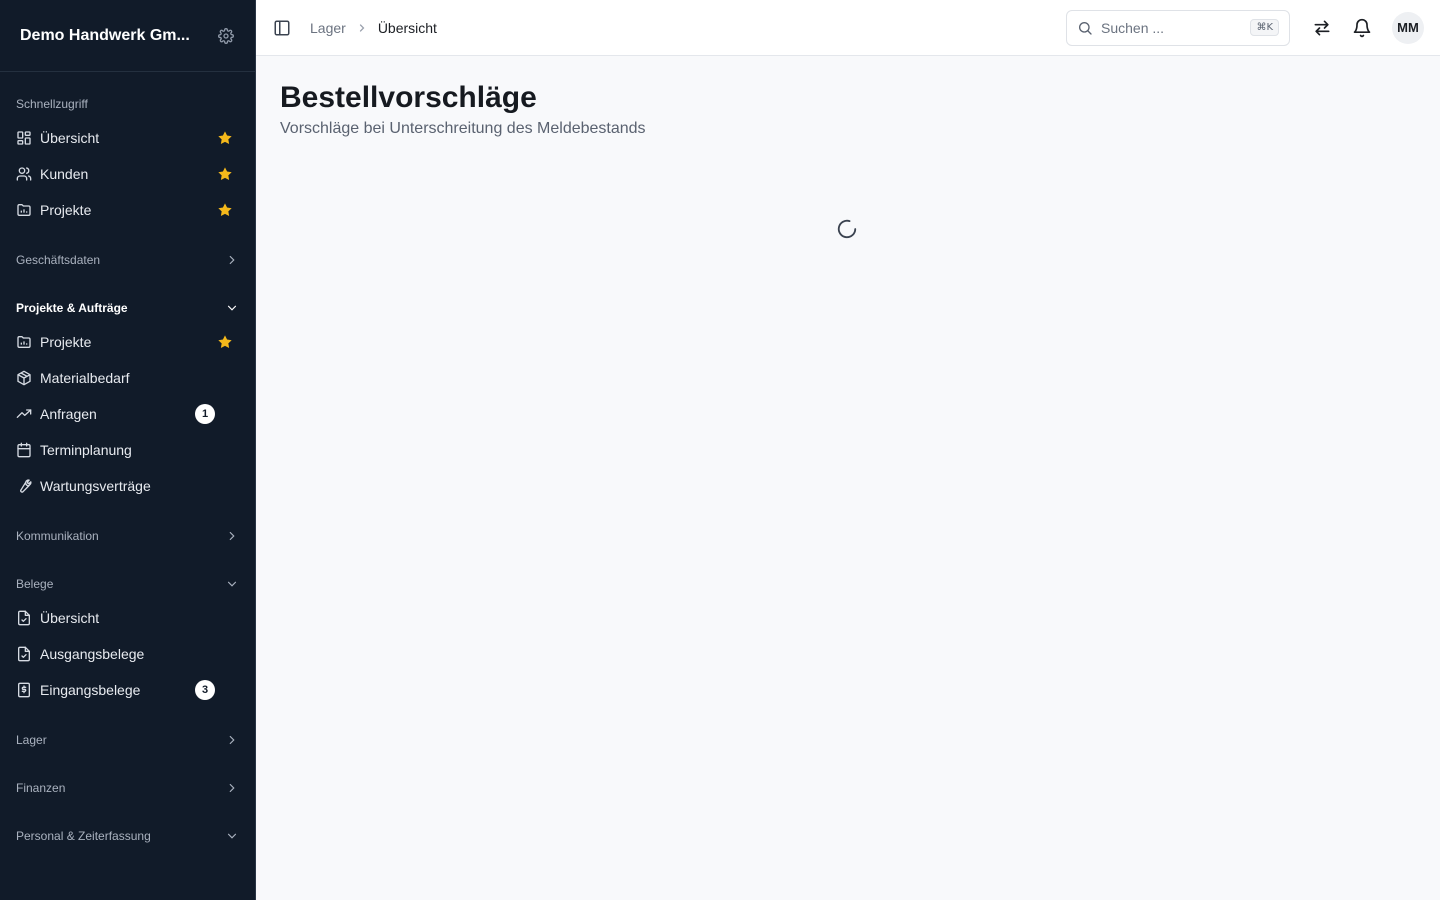  I want to click on group-toggle-personnel: Personal & Zeiterfassung, so click(127, 836).